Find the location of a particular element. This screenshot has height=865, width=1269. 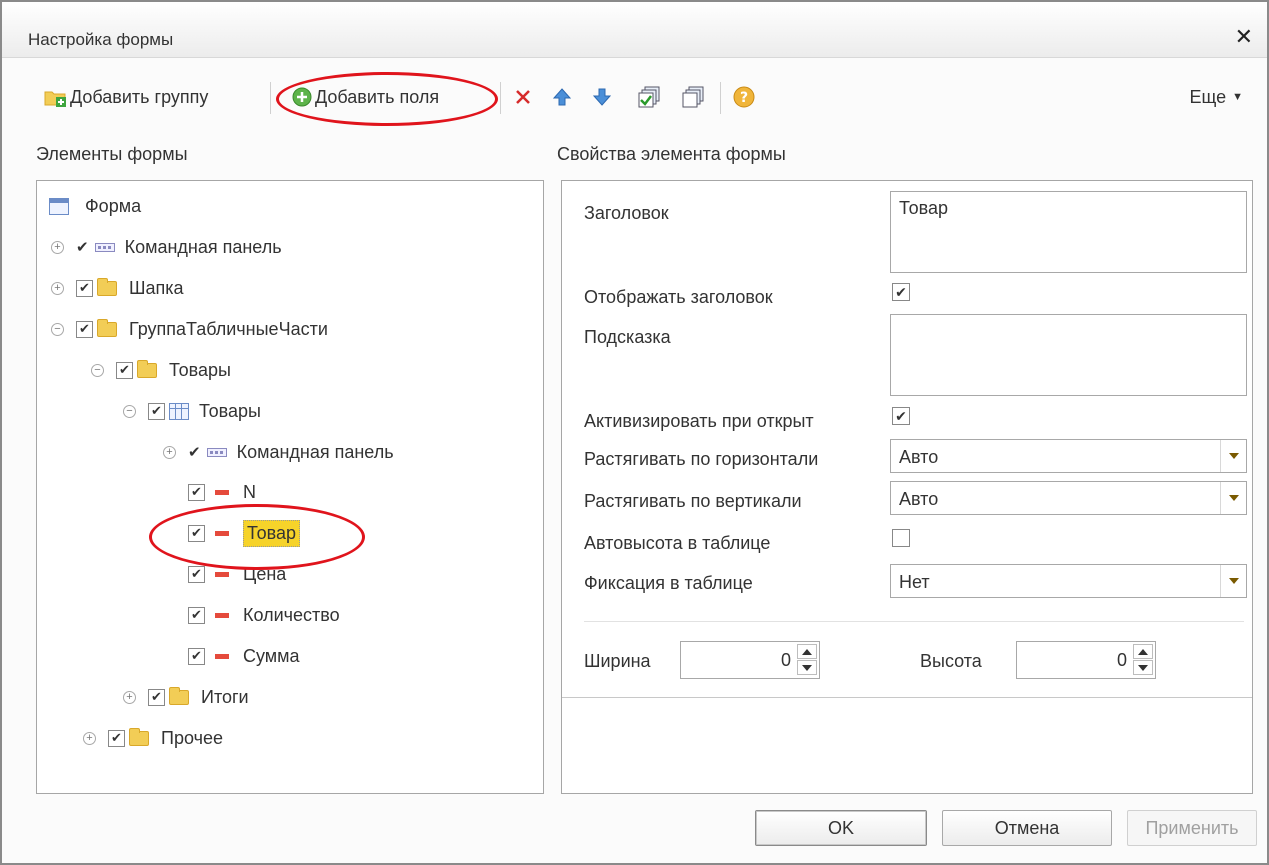

delete-button is located at coordinates (523, 97).